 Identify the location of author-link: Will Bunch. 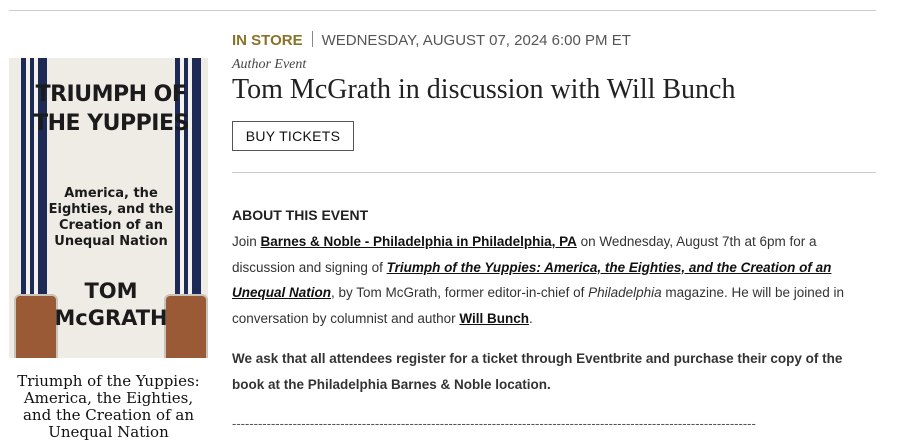
(494, 318).